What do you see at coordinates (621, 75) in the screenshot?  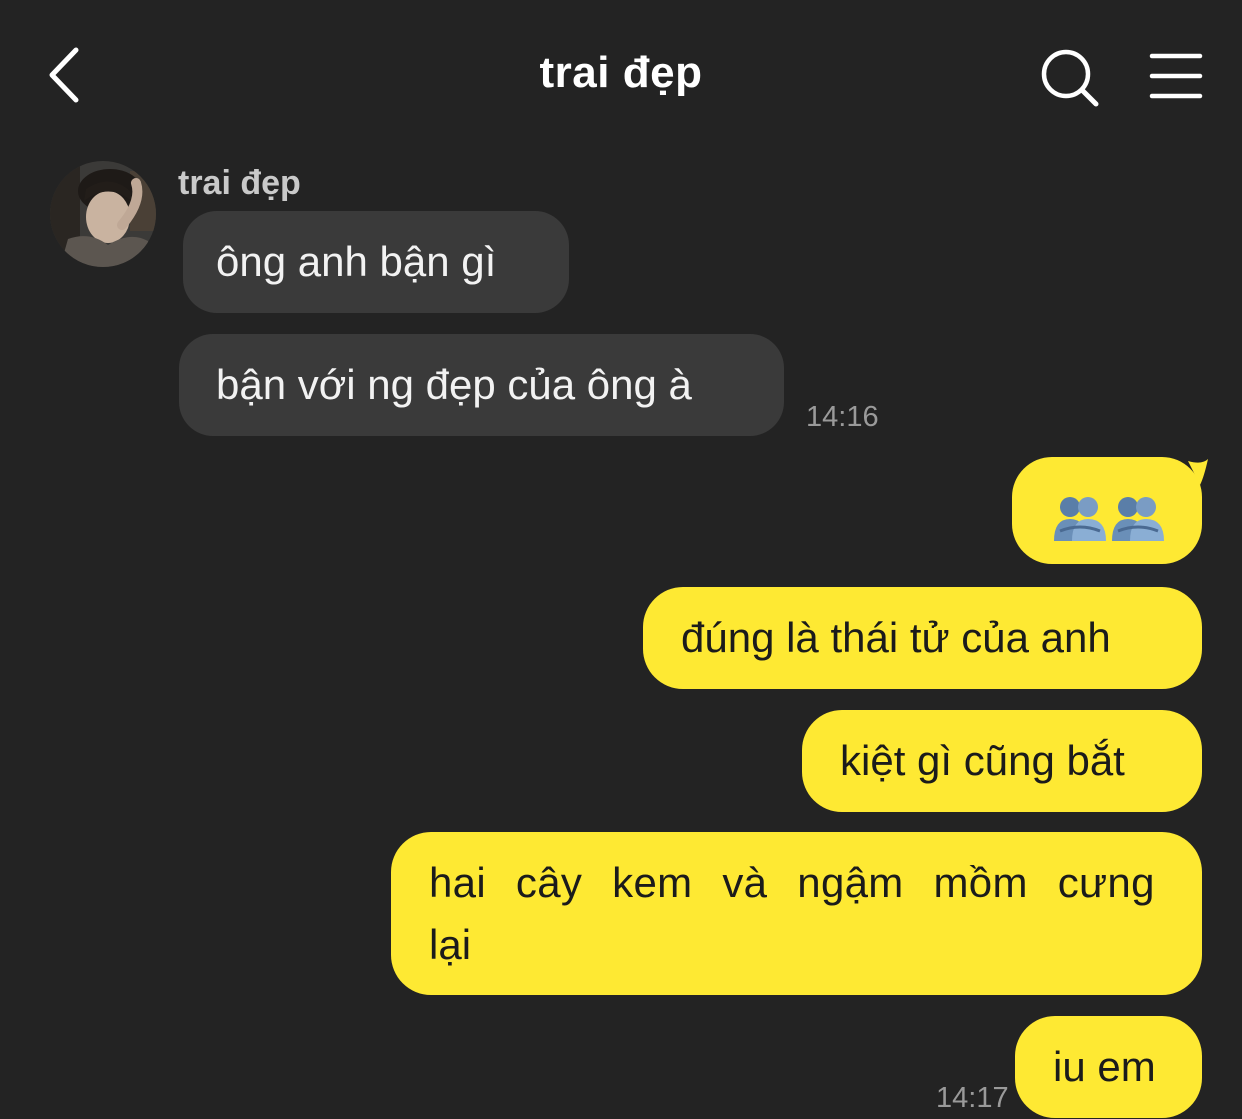 I see `chat-header: trai đẹp` at bounding box center [621, 75].